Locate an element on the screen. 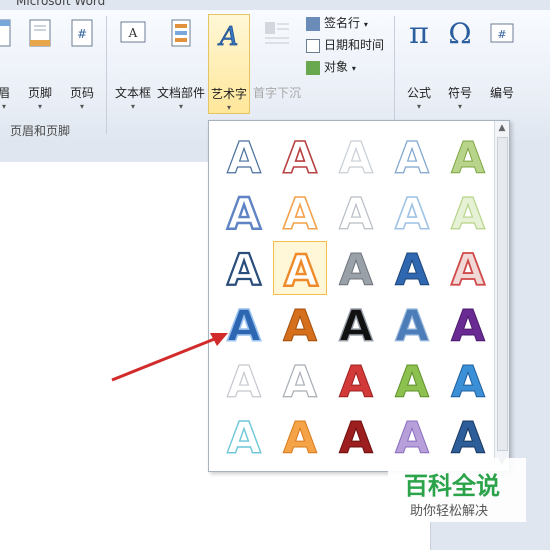 This screenshot has width=550, height=550. wordart-button: A 艺术字 ▾ is located at coordinates (229, 64).